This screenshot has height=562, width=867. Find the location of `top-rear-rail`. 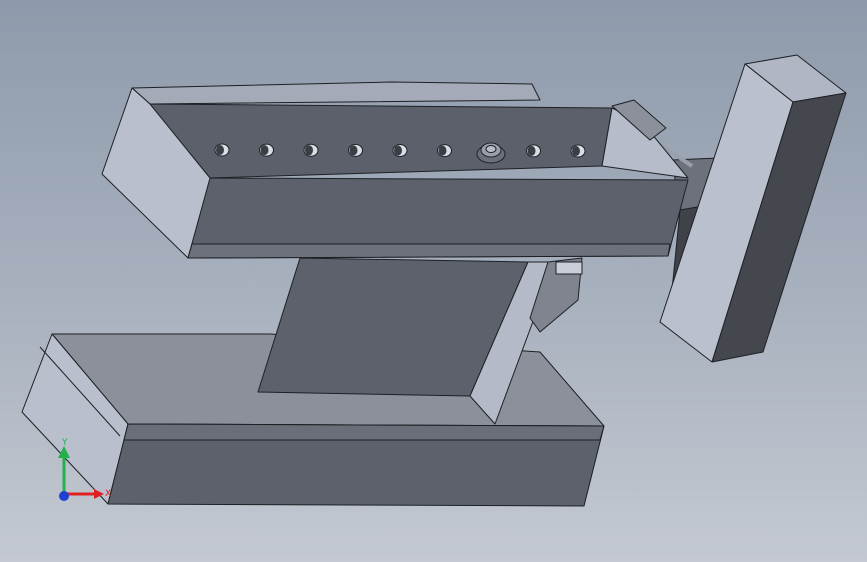

top-rear-rail is located at coordinates (336, 93).